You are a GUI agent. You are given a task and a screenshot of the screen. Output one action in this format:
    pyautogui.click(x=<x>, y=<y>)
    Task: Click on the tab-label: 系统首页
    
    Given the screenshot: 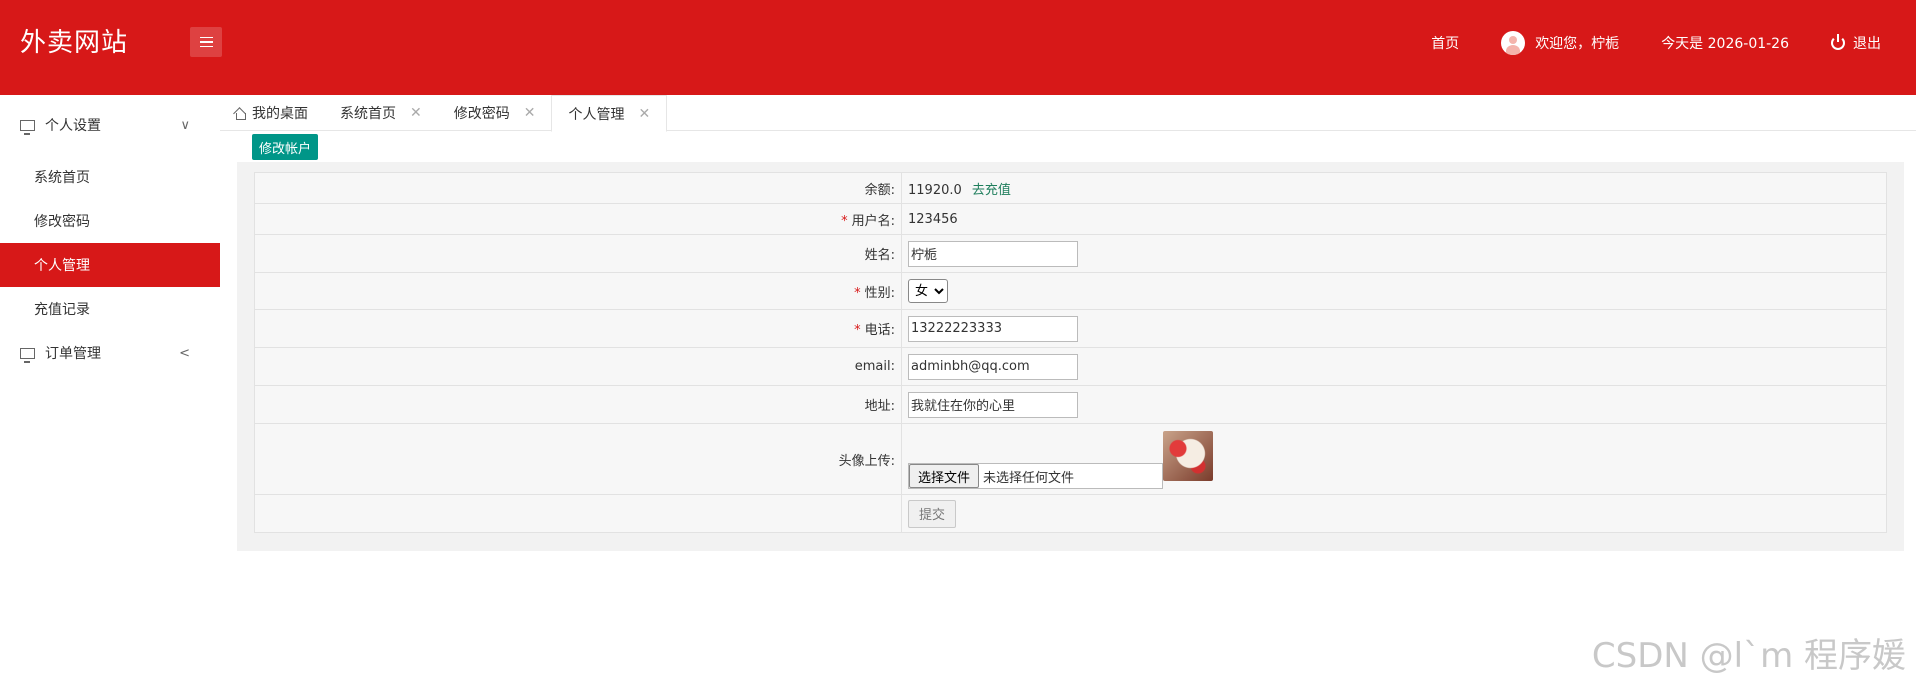 What is the action you would take?
    pyautogui.click(x=368, y=114)
    